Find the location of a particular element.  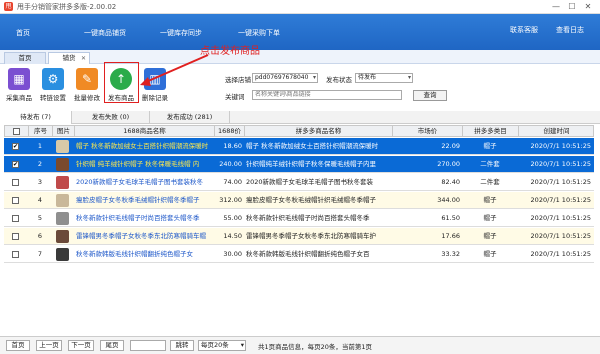

cell-no: 4 is located at coordinates (40, 200).